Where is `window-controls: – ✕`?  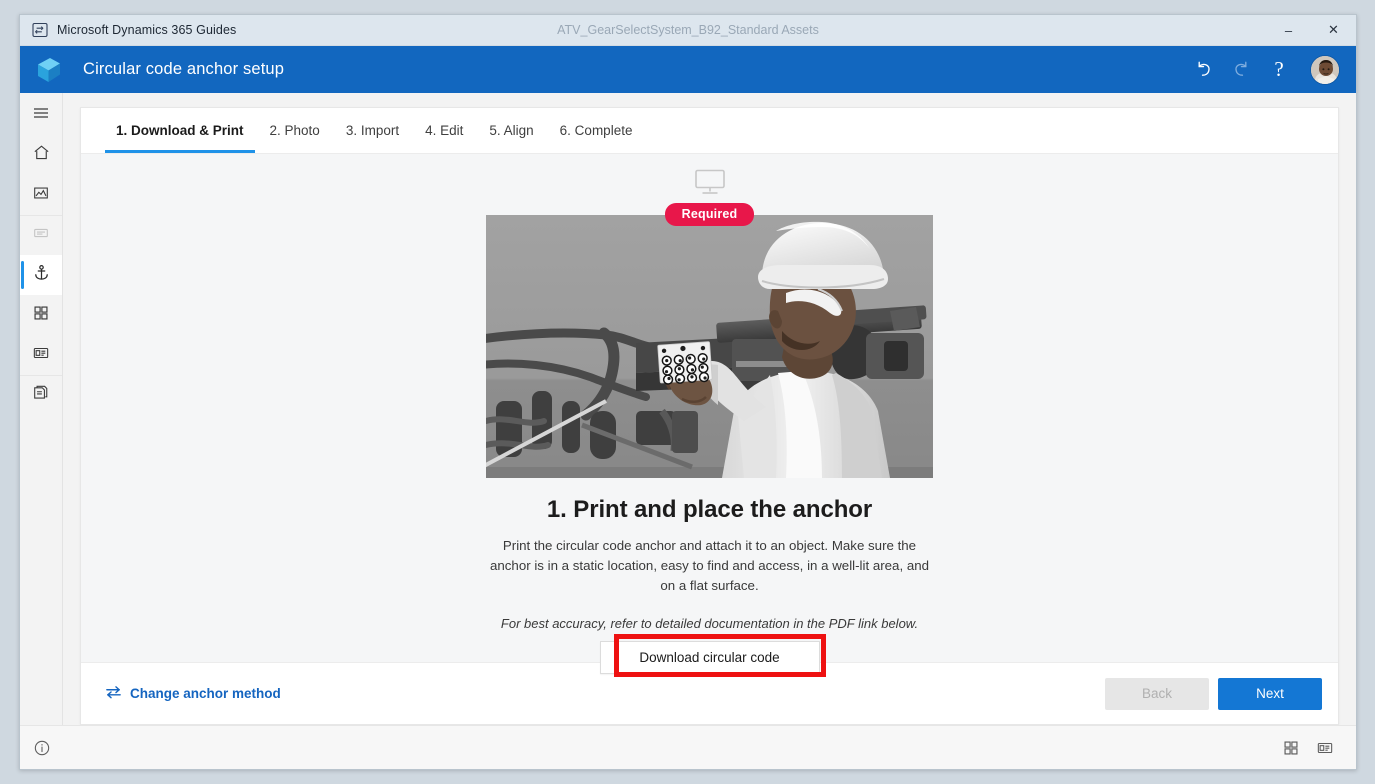
window-controls: – ✕ is located at coordinates (1311, 30).